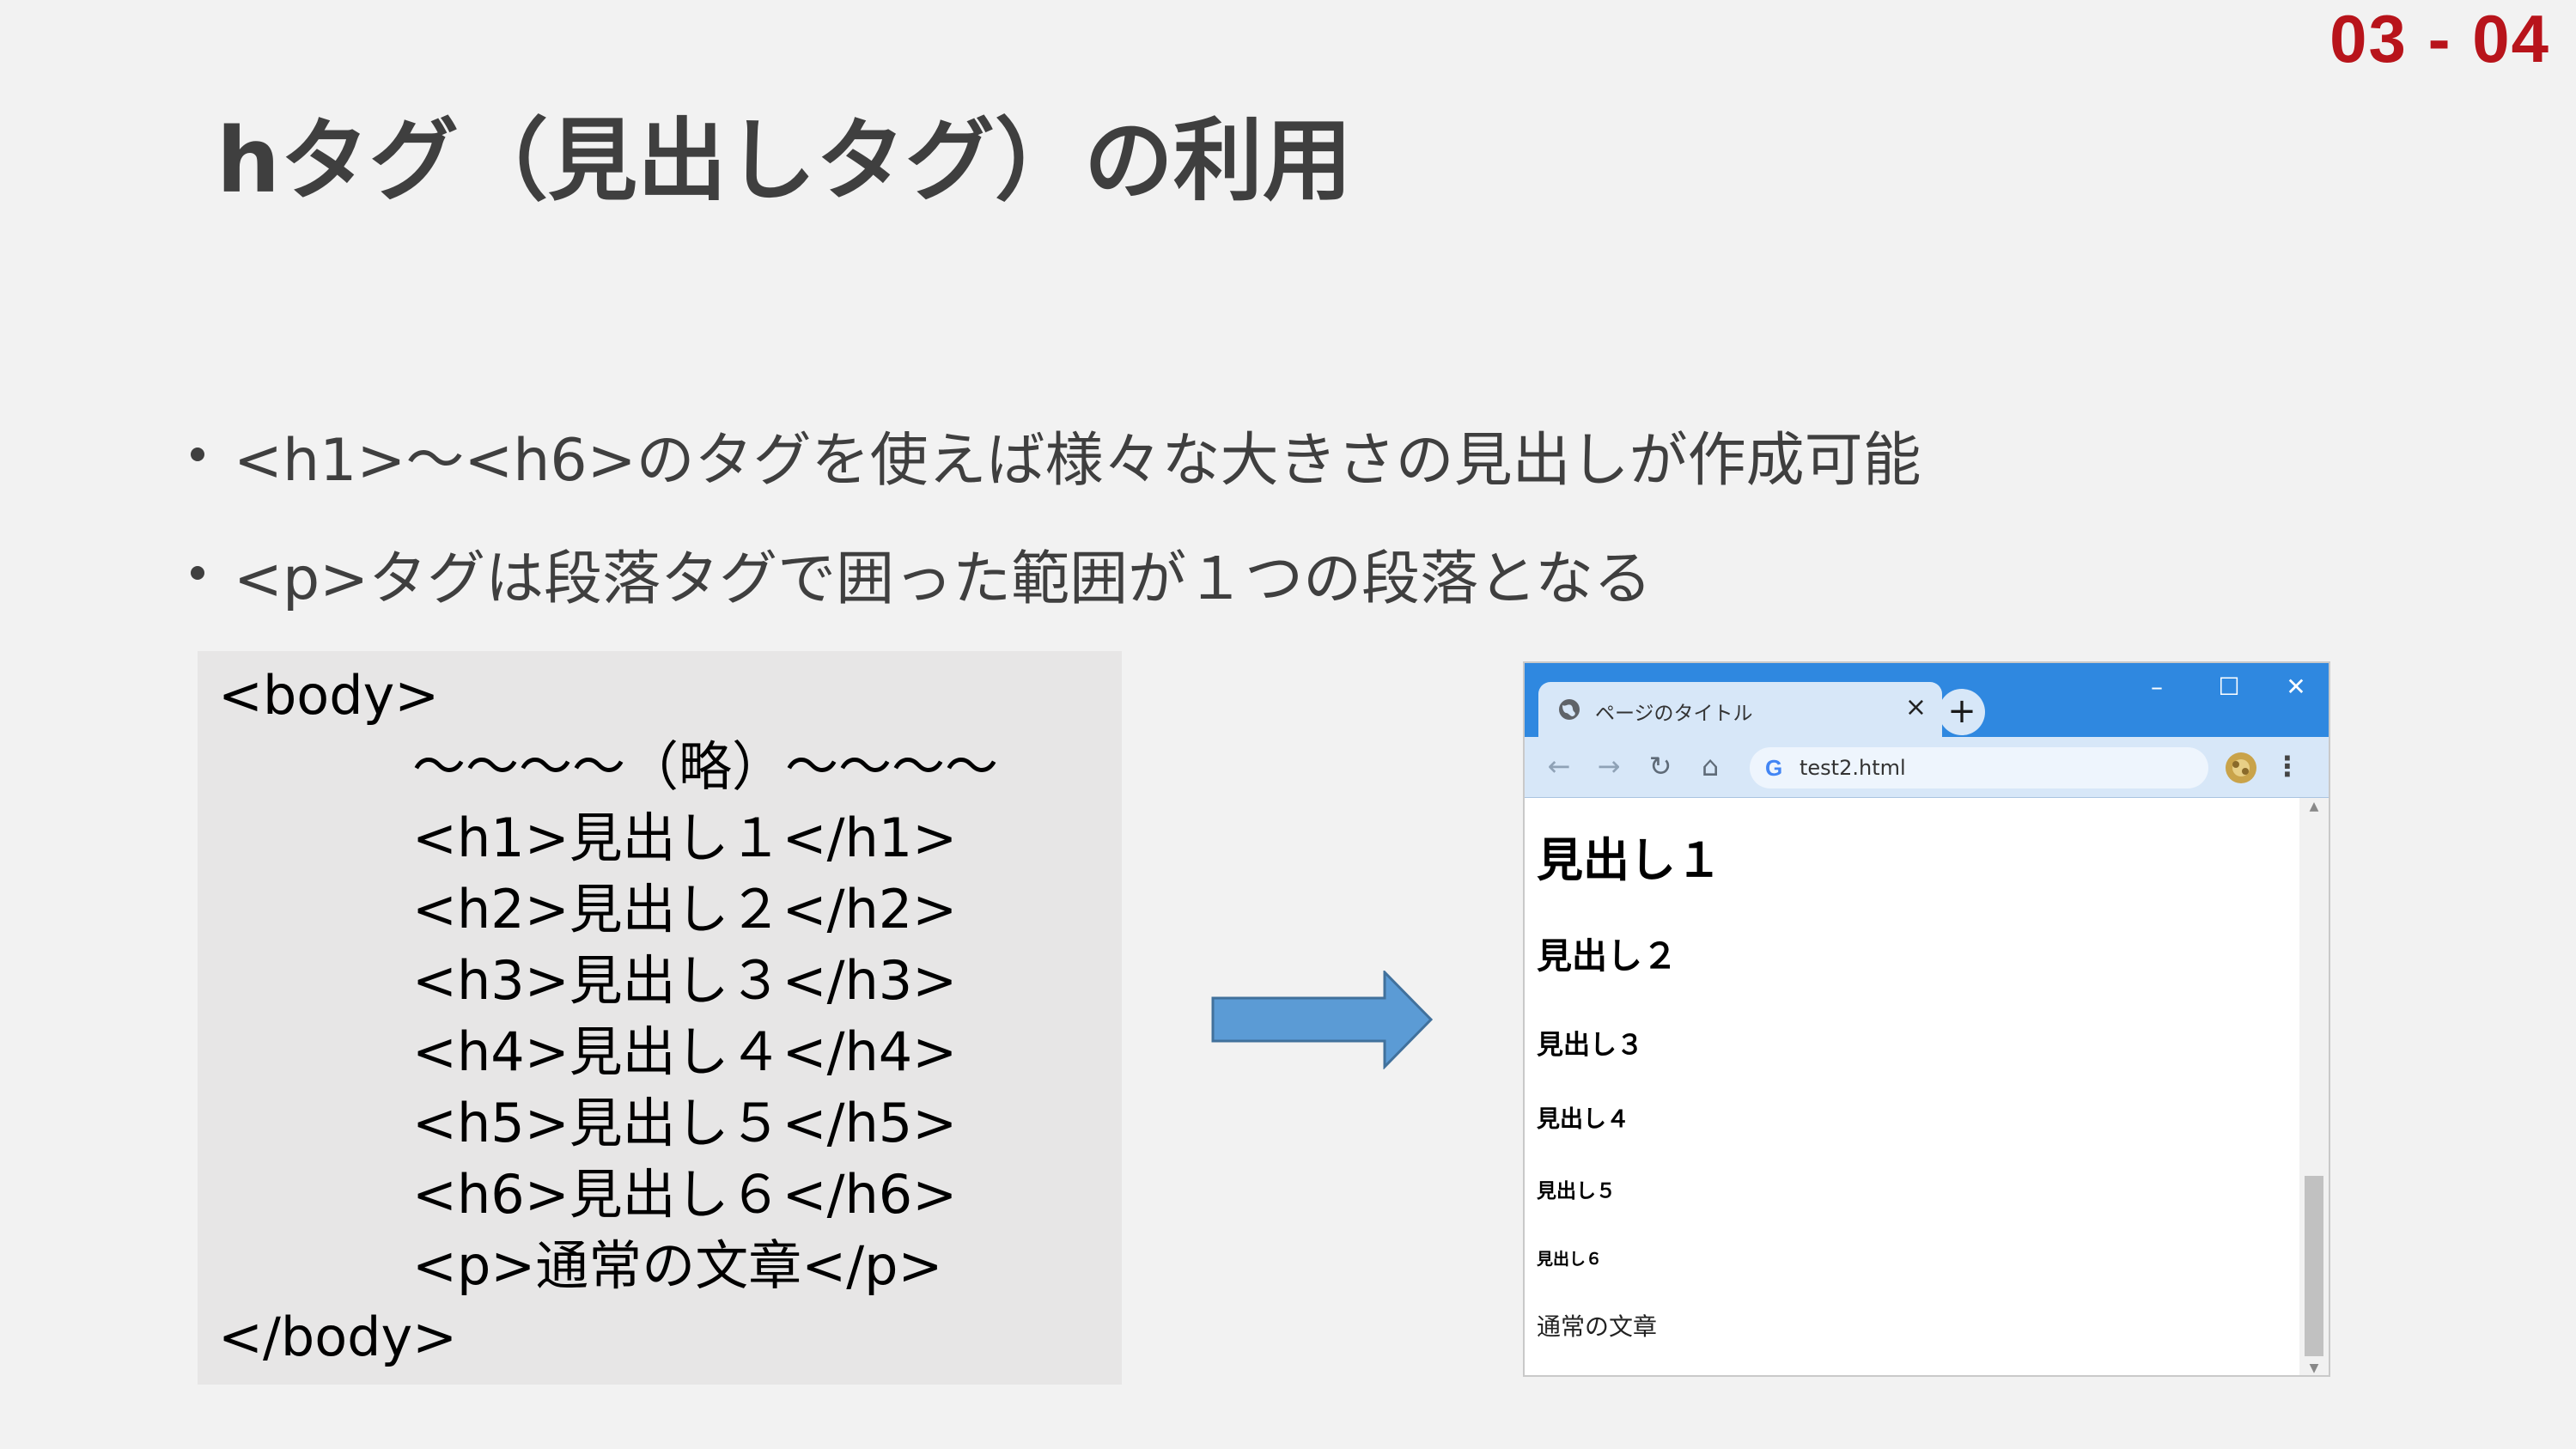  I want to click on code-line: <body>, so click(329, 695).